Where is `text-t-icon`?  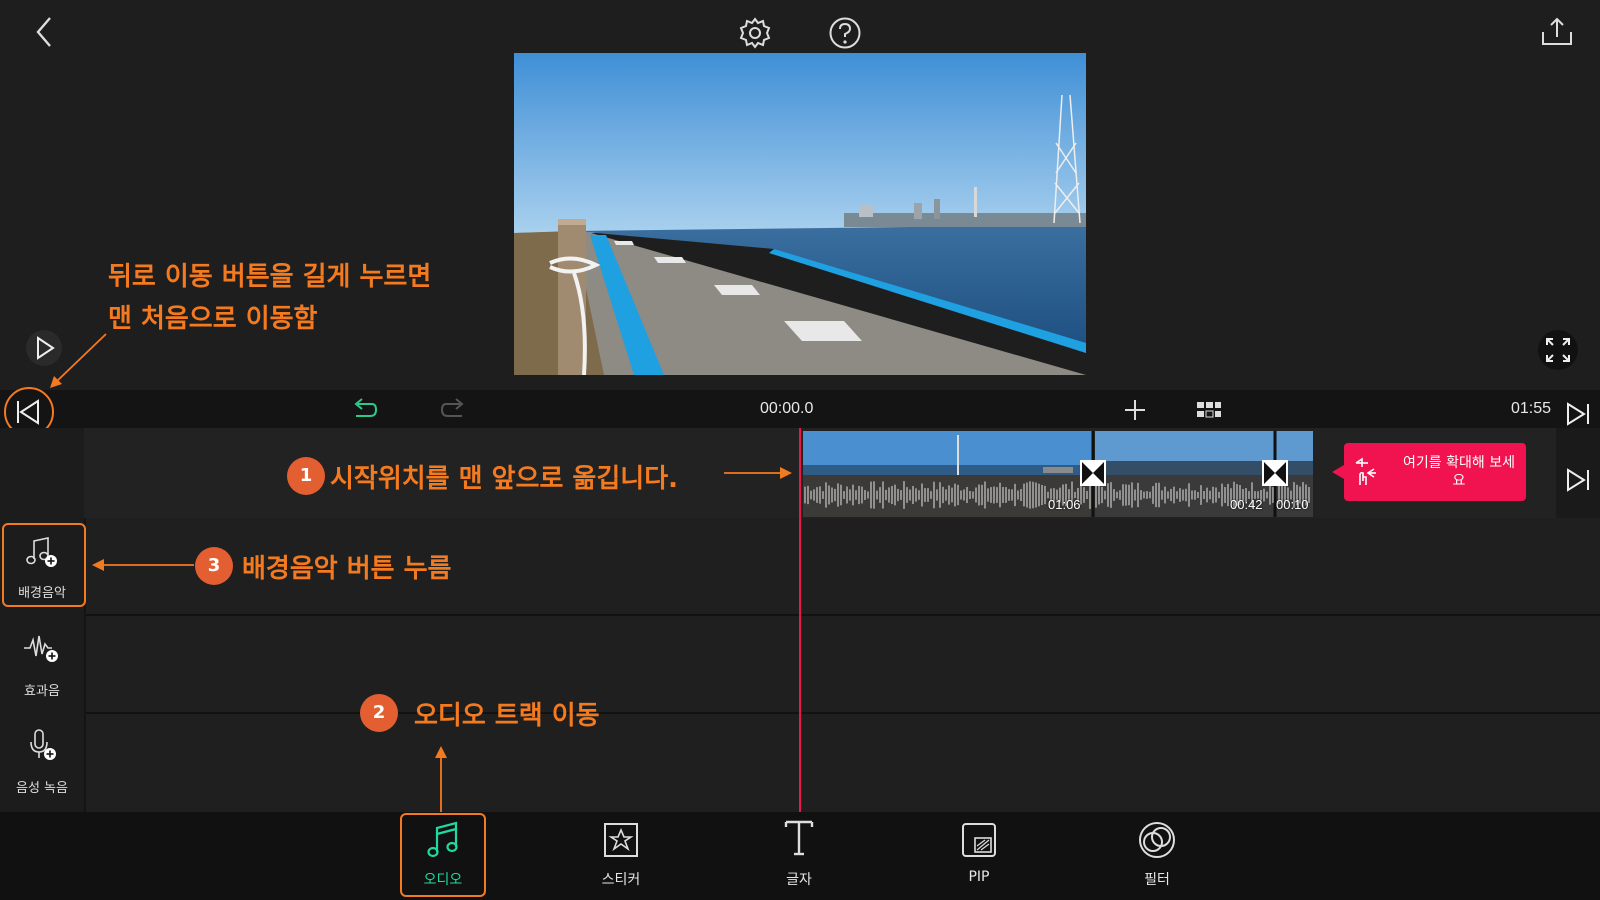
text-t-icon is located at coordinates (799, 838).